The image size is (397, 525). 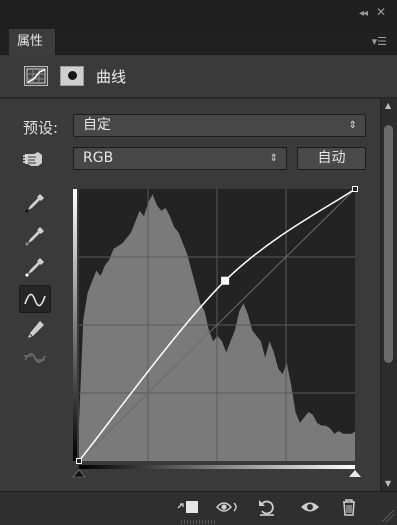 What do you see at coordinates (79, 473) in the screenshot?
I see `black-input-slider` at bounding box center [79, 473].